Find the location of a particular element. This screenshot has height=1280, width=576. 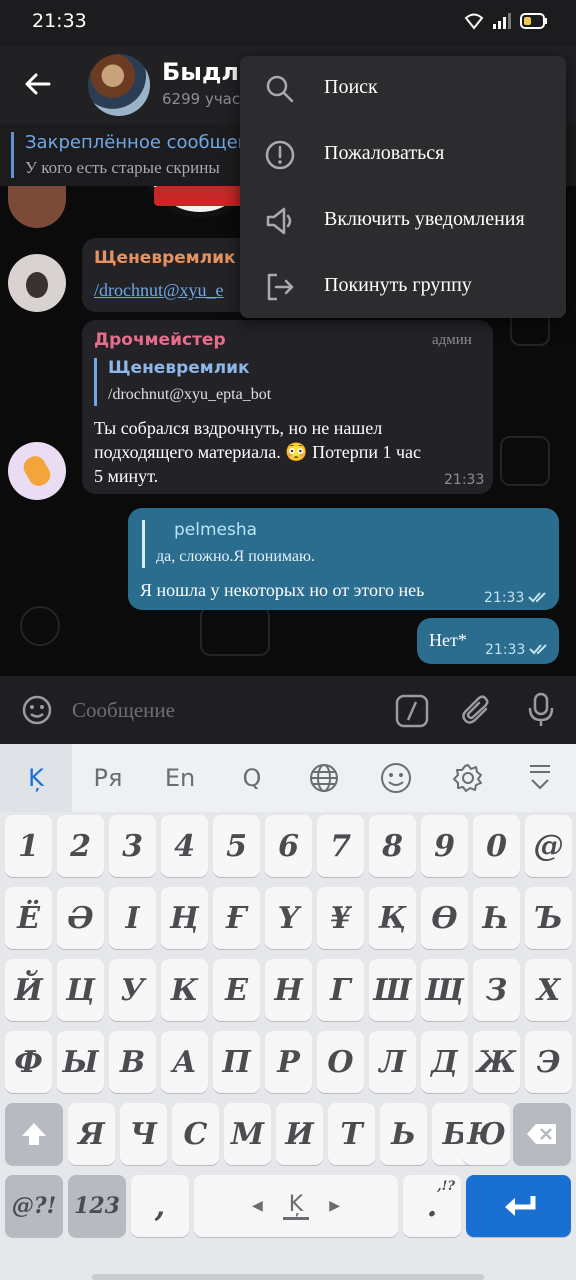

key: Г is located at coordinates (340, 990).